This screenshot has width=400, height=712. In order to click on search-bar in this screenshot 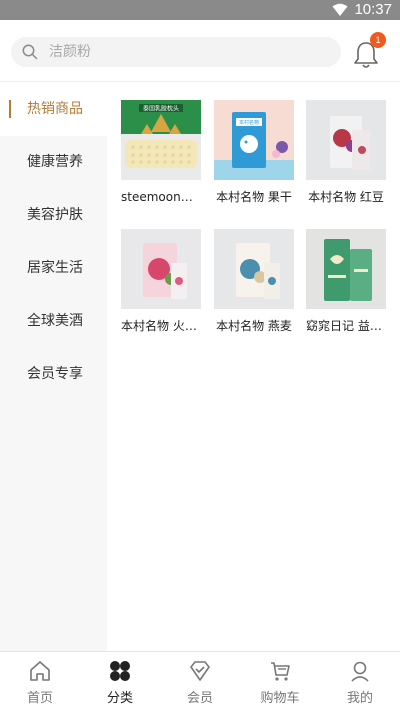, I will do `click(176, 52)`.